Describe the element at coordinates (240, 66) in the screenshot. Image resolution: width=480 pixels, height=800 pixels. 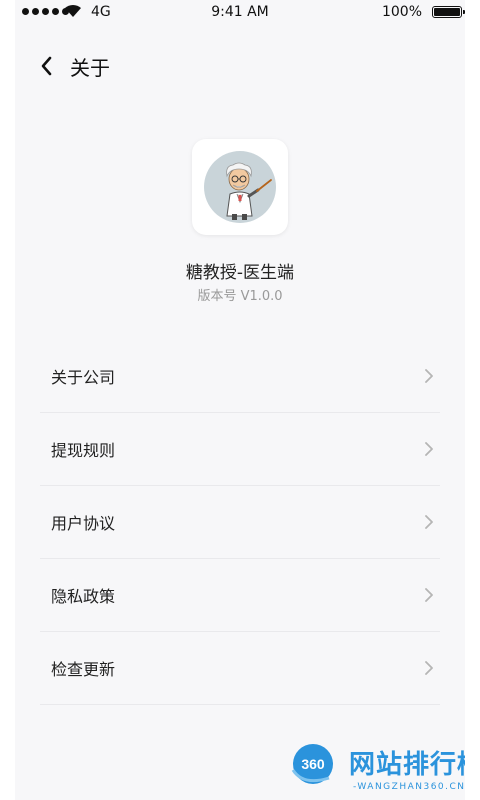
I see `nav-bar: 关于` at that location.